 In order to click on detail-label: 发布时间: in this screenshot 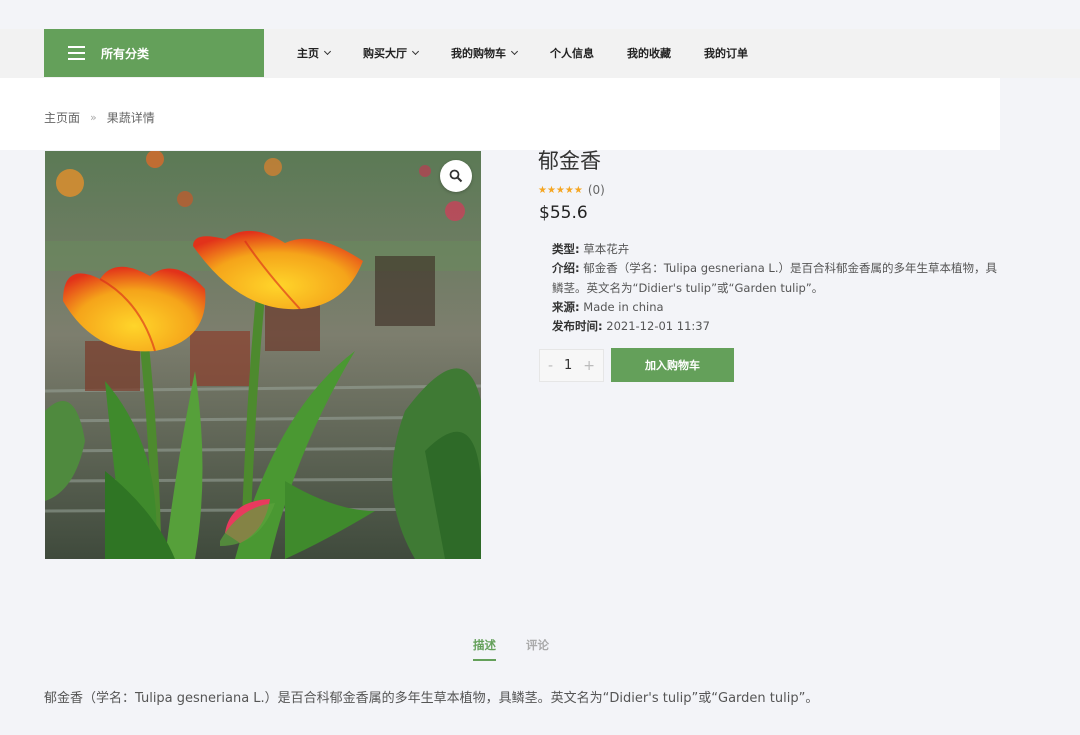, I will do `click(577, 326)`.